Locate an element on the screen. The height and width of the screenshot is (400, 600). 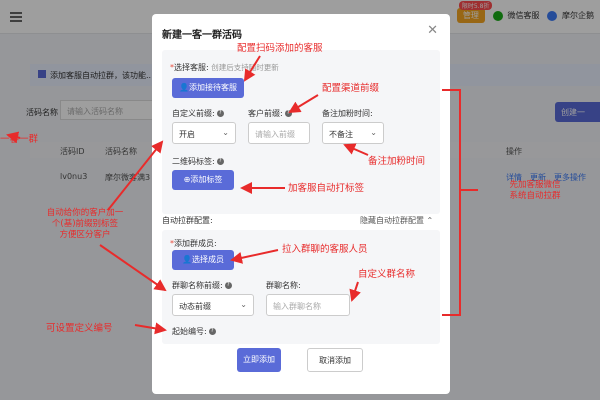
select-member-button-label: 选择成员 is located at coordinates (207, 259).